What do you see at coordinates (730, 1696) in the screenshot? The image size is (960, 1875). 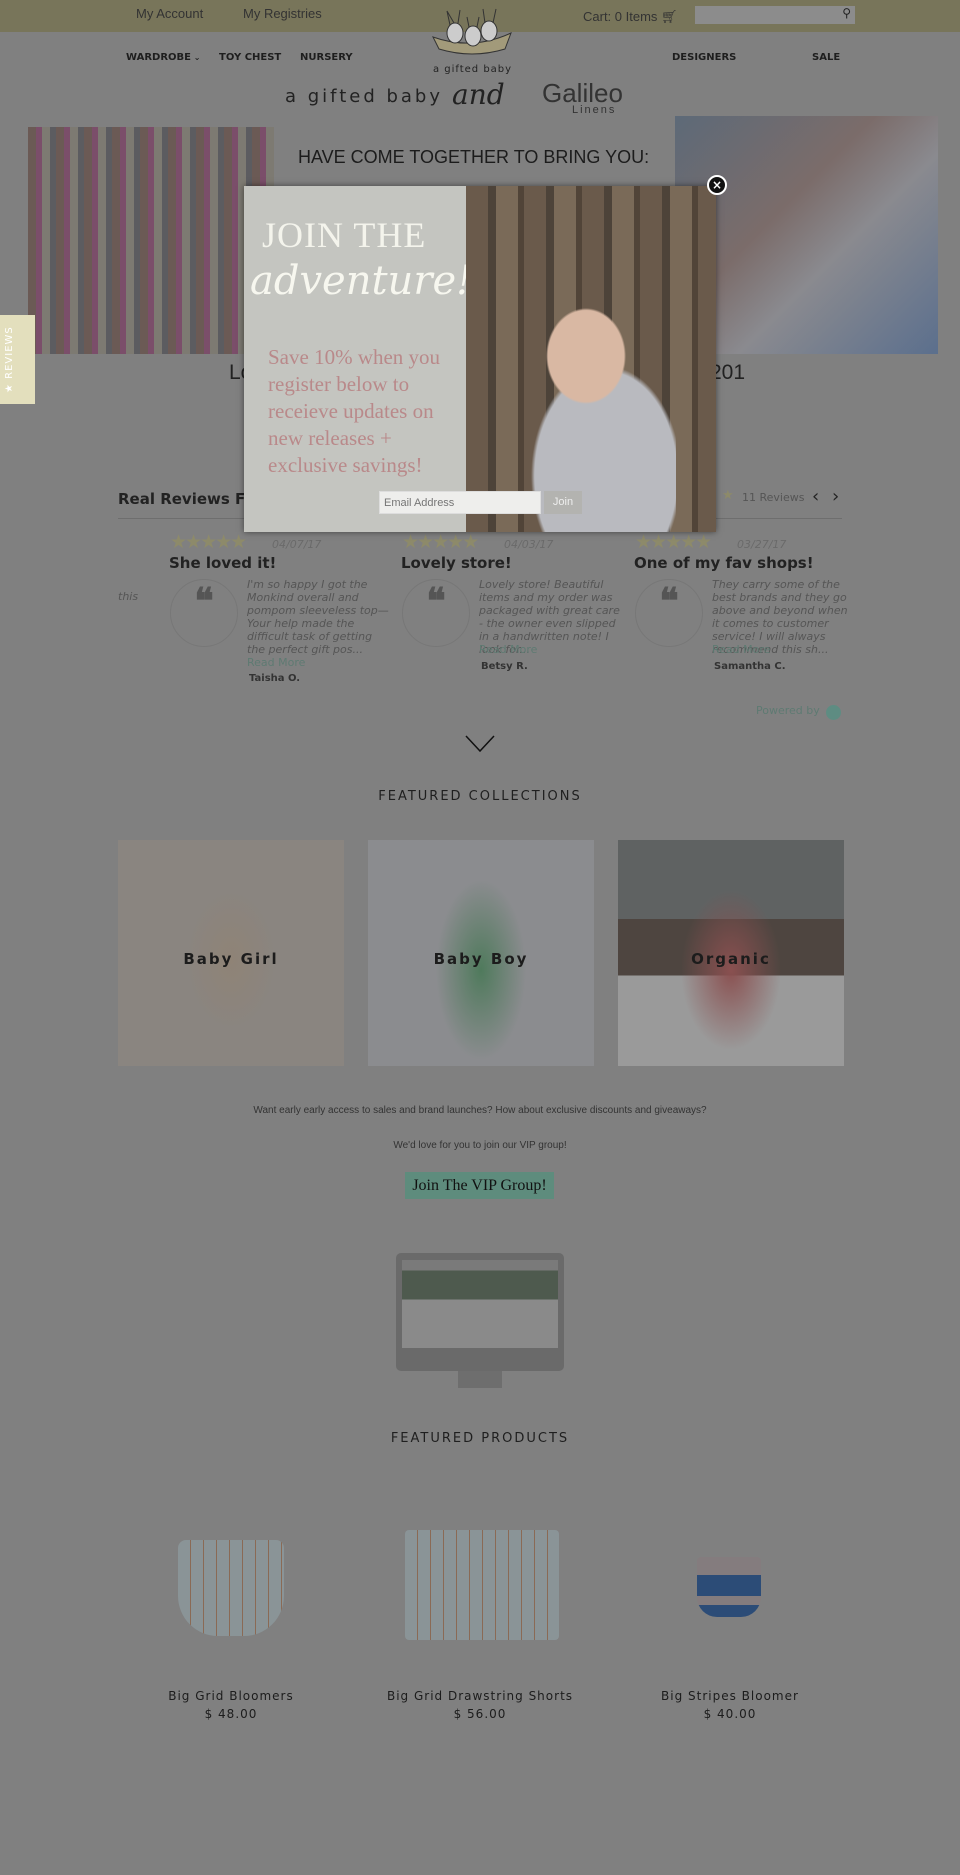 I see `product-name: Big Stripes Bloomer` at bounding box center [730, 1696].